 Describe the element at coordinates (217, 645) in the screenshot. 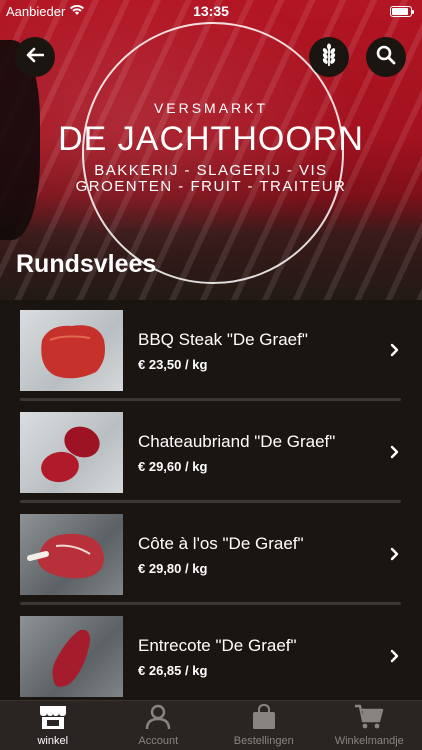

I see `product-name: Entrecote "De Graef"` at that location.